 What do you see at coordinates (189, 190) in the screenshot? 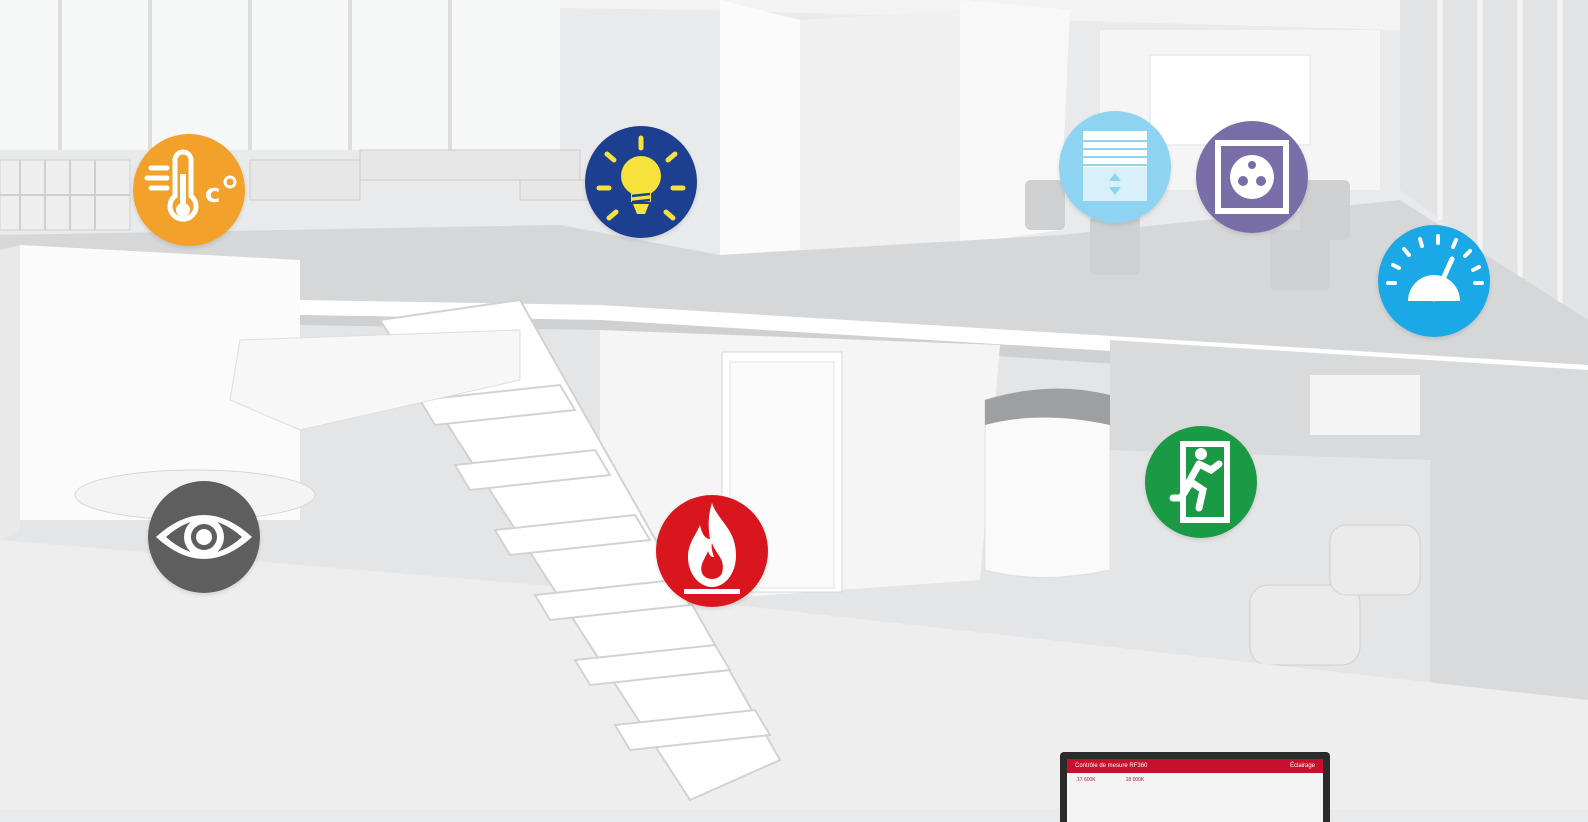
I see `temperature-icon: c` at bounding box center [189, 190].